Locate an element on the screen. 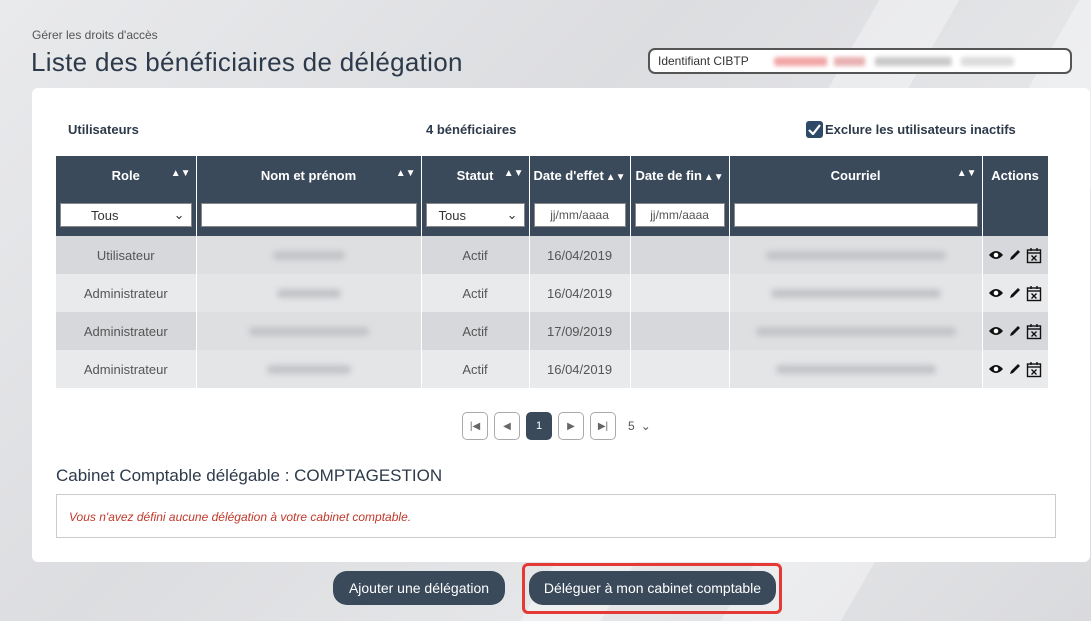 Image resolution: width=1091 pixels, height=621 pixels. cibtp-identifier-box: Identifiant CIBTP is located at coordinates (860, 61).